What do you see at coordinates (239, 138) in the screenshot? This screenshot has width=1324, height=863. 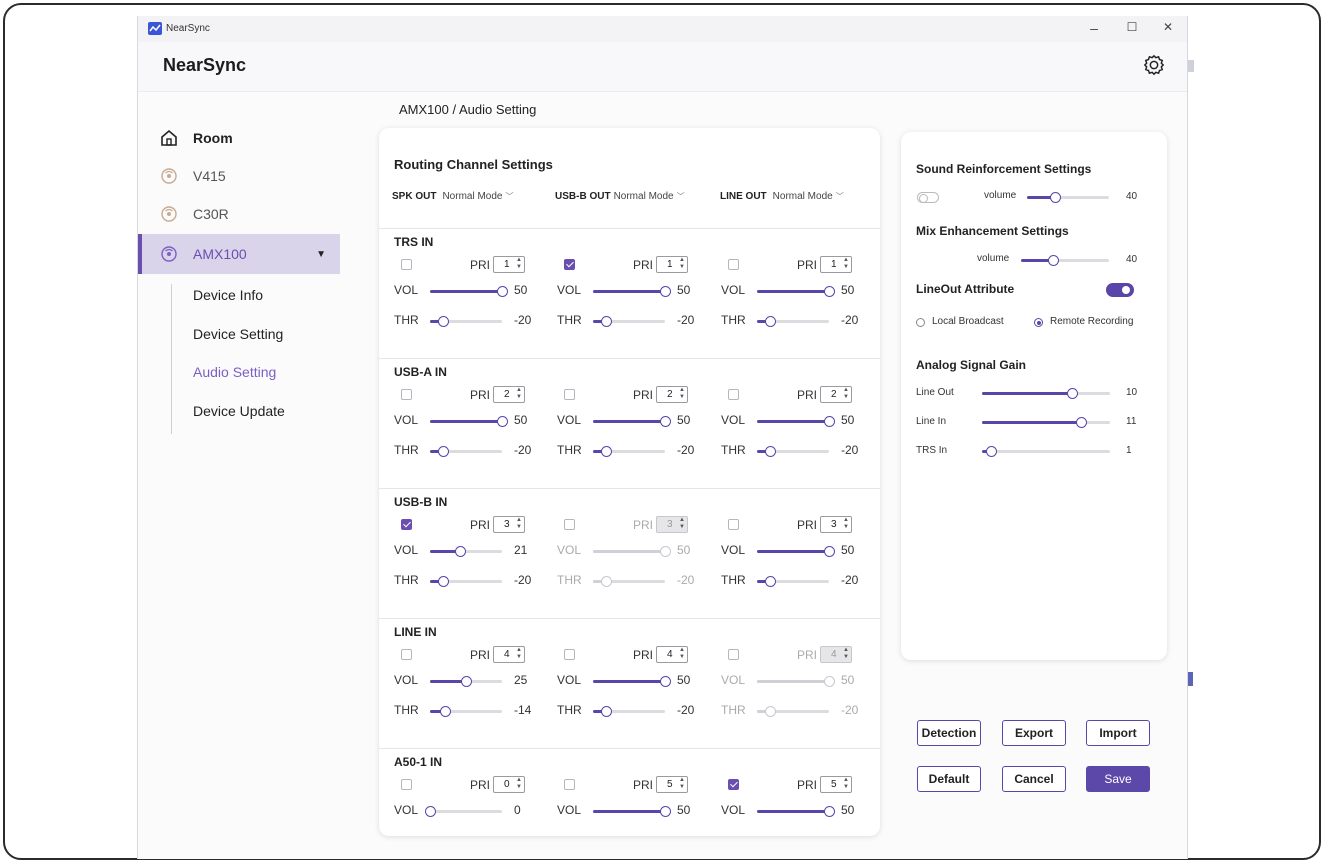 I see `sidebar-item-room: Room` at bounding box center [239, 138].